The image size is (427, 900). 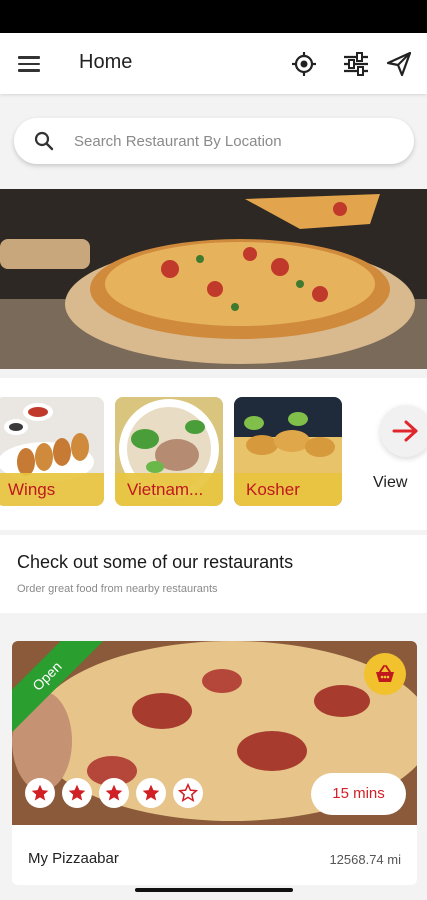 What do you see at coordinates (390, 483) in the screenshot?
I see `view-more-label: View` at bounding box center [390, 483].